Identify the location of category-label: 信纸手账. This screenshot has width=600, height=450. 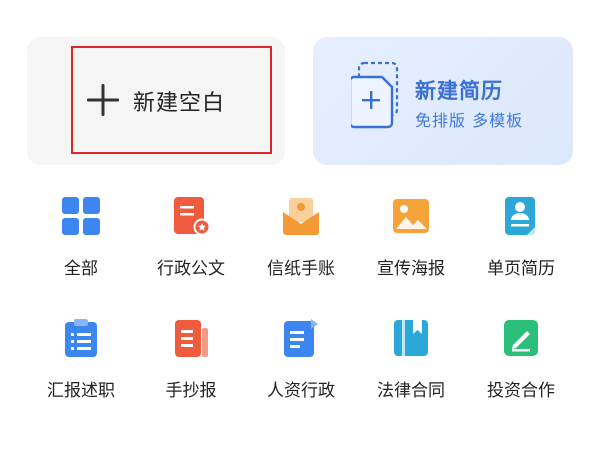
(301, 269).